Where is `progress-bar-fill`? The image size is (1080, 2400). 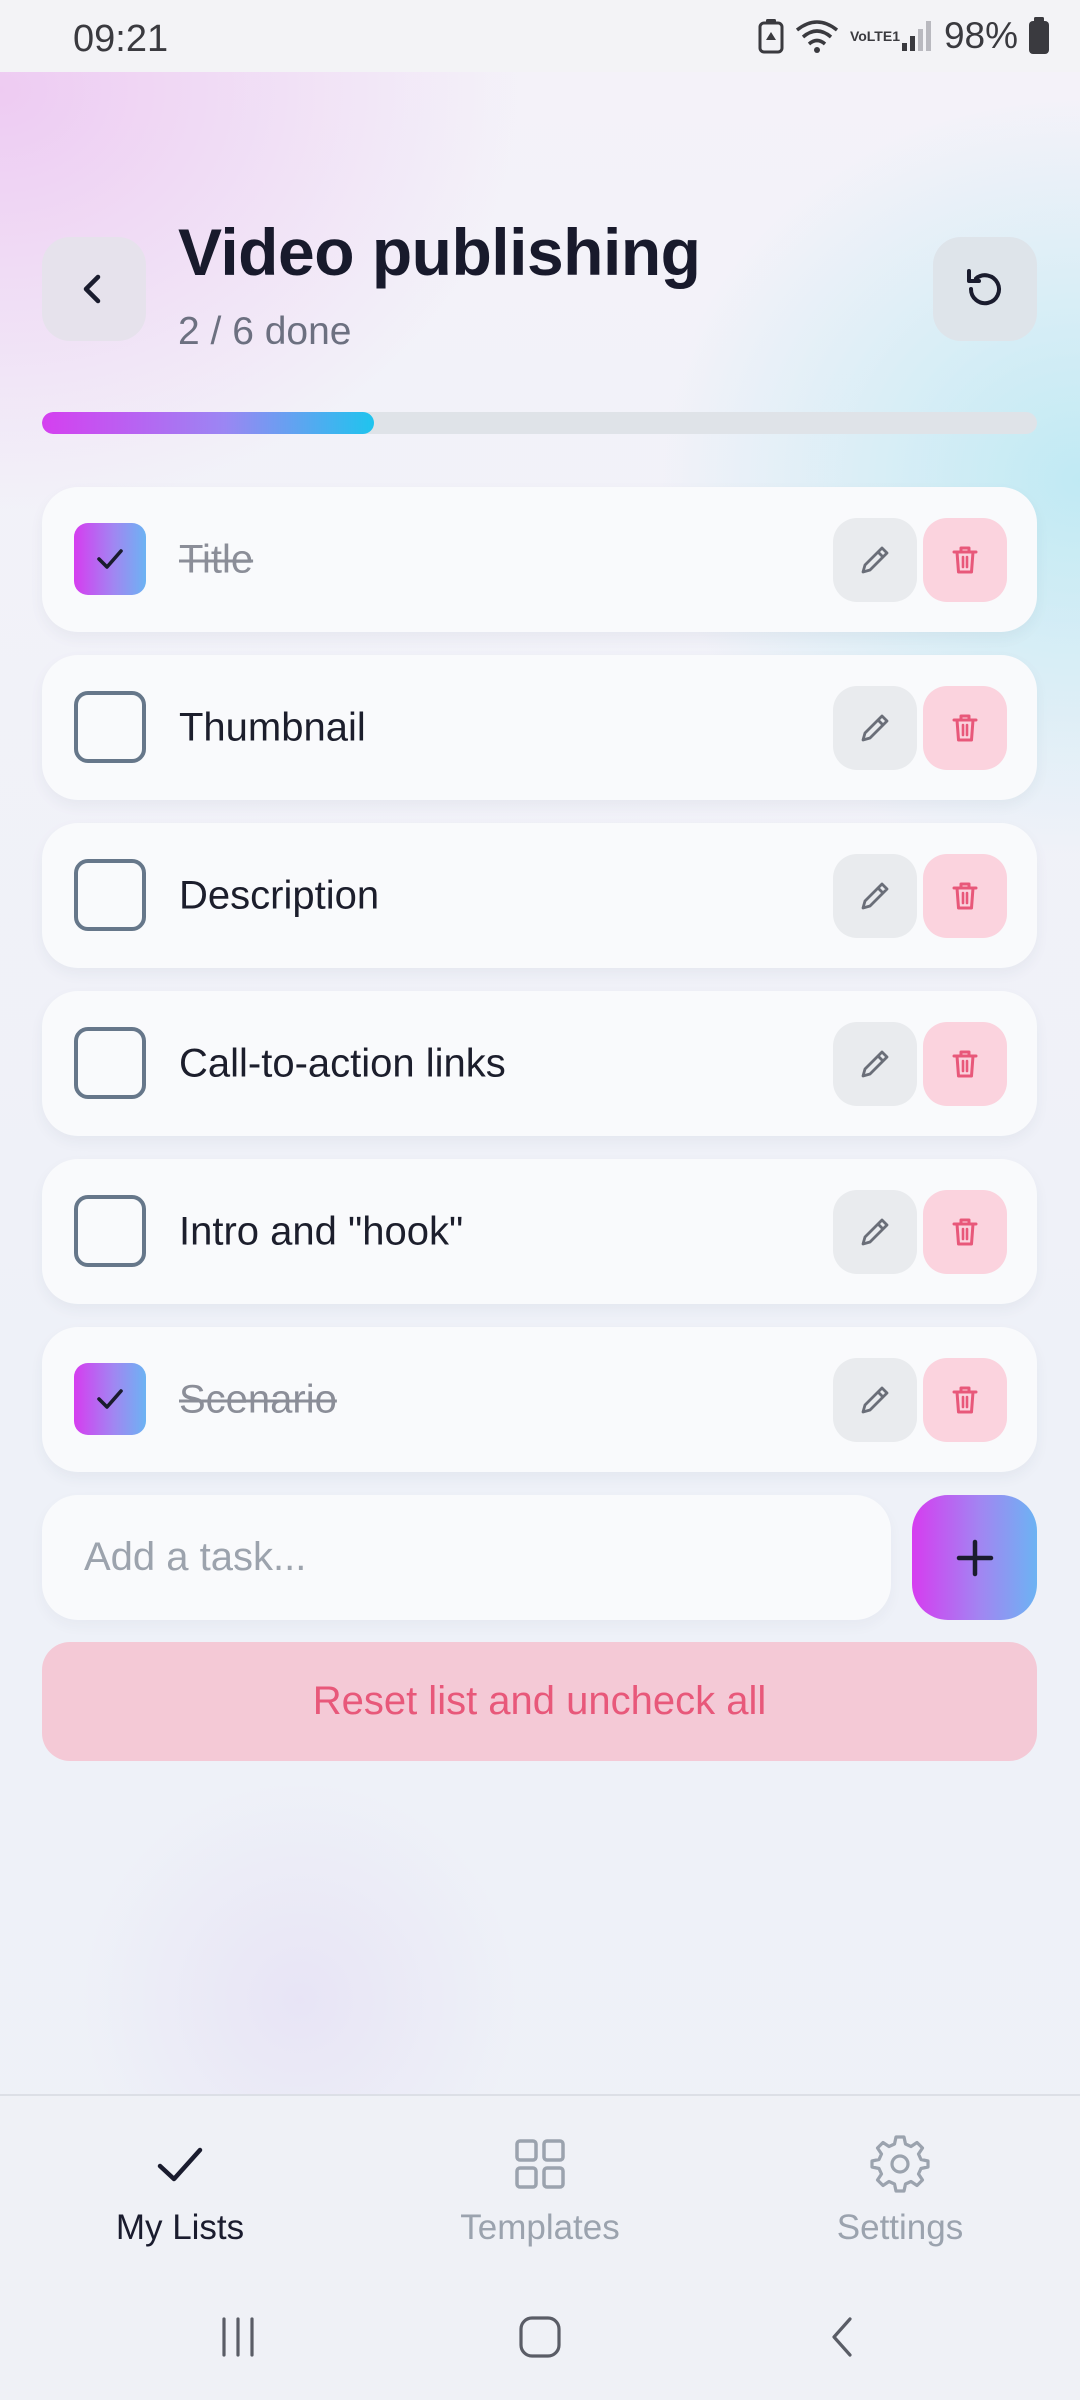 progress-bar-fill is located at coordinates (208, 423).